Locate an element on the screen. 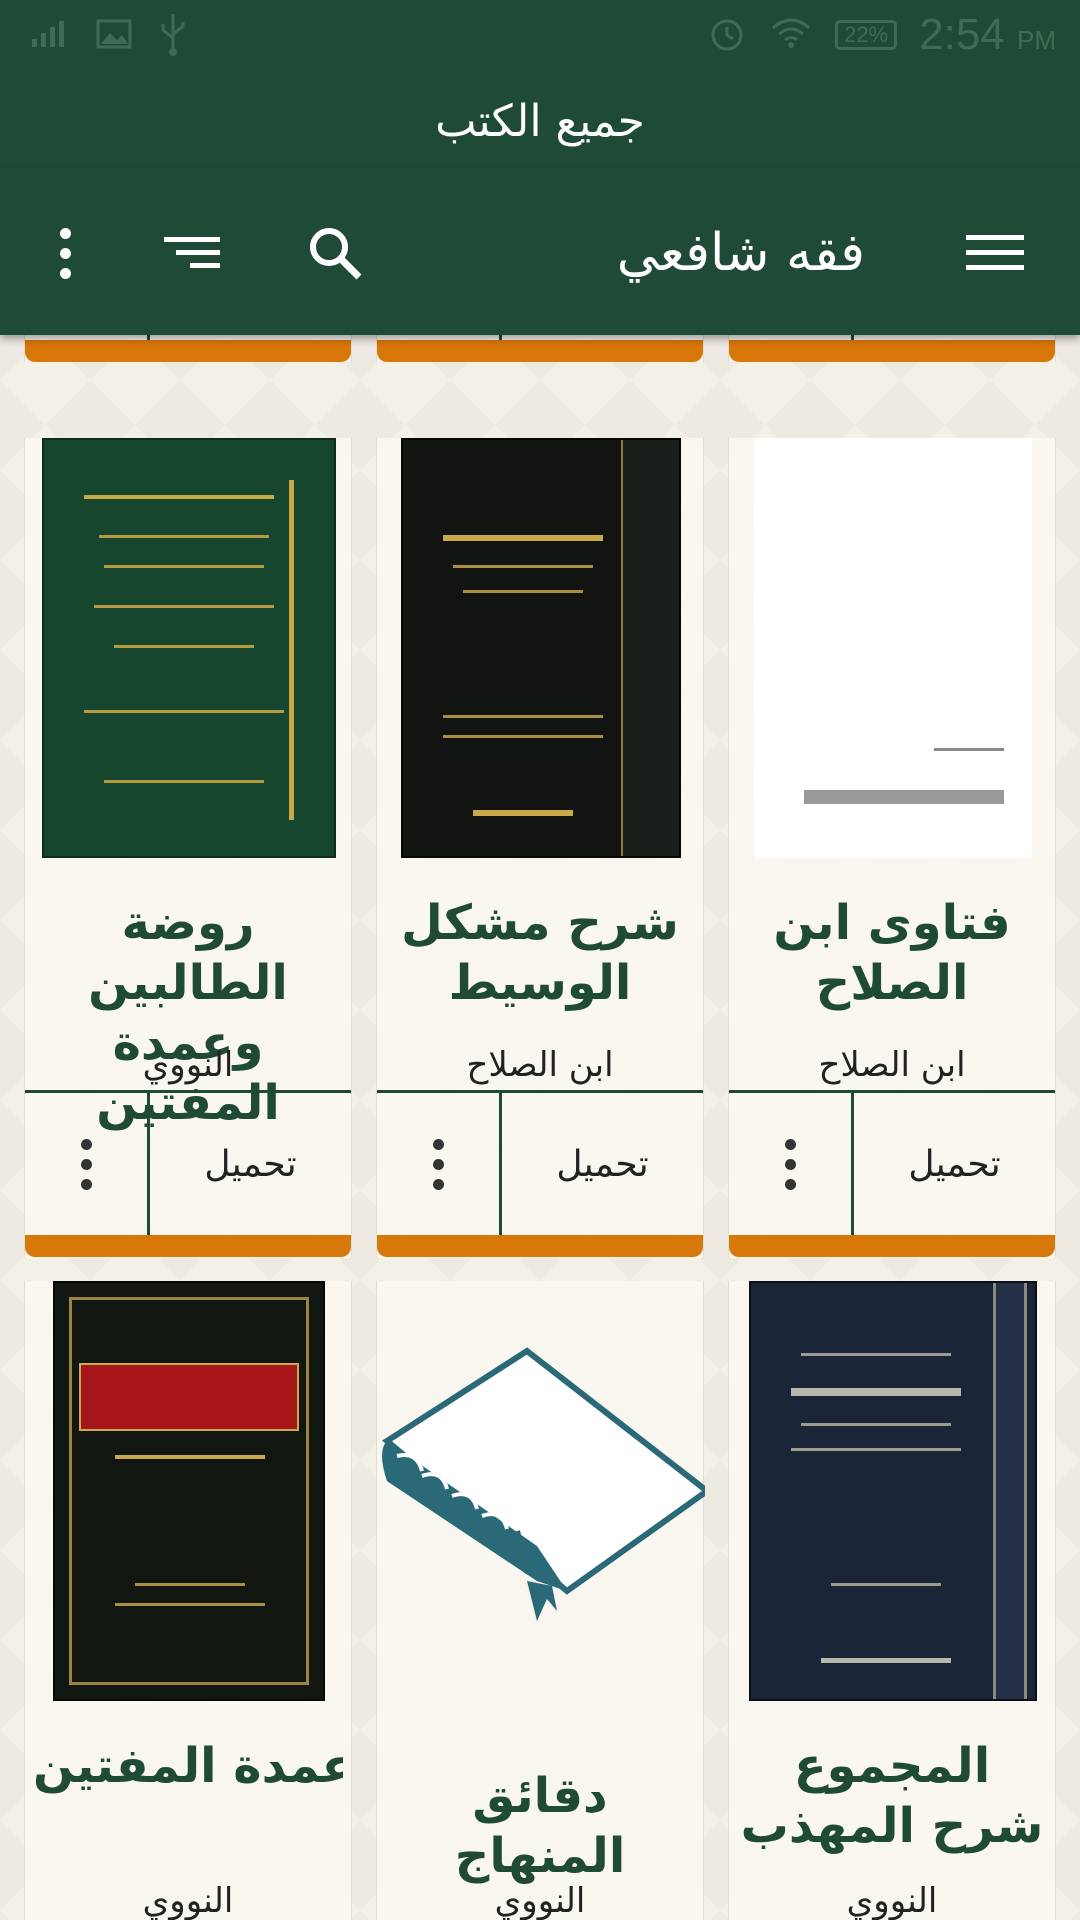  category-title: فقه شافعي is located at coordinates (740, 253).